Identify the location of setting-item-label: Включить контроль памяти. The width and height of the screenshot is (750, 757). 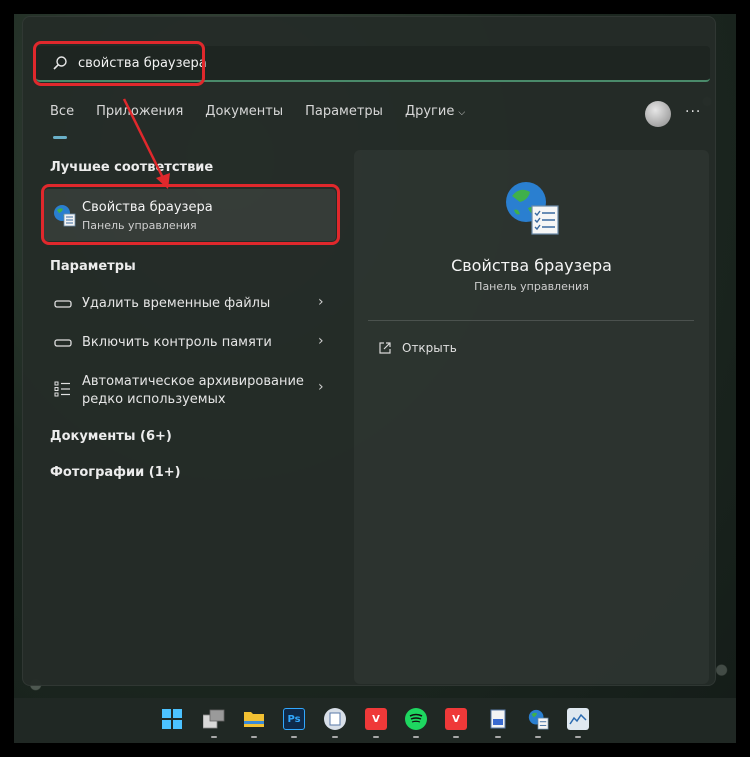
(177, 342).